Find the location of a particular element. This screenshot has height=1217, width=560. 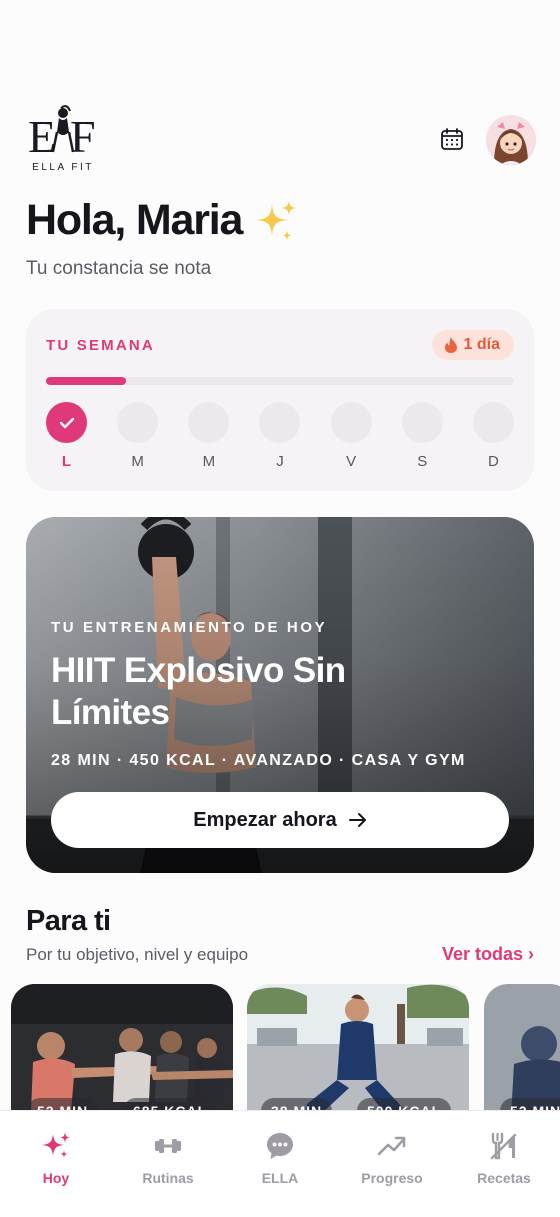

day-label: L is located at coordinates (66, 461).